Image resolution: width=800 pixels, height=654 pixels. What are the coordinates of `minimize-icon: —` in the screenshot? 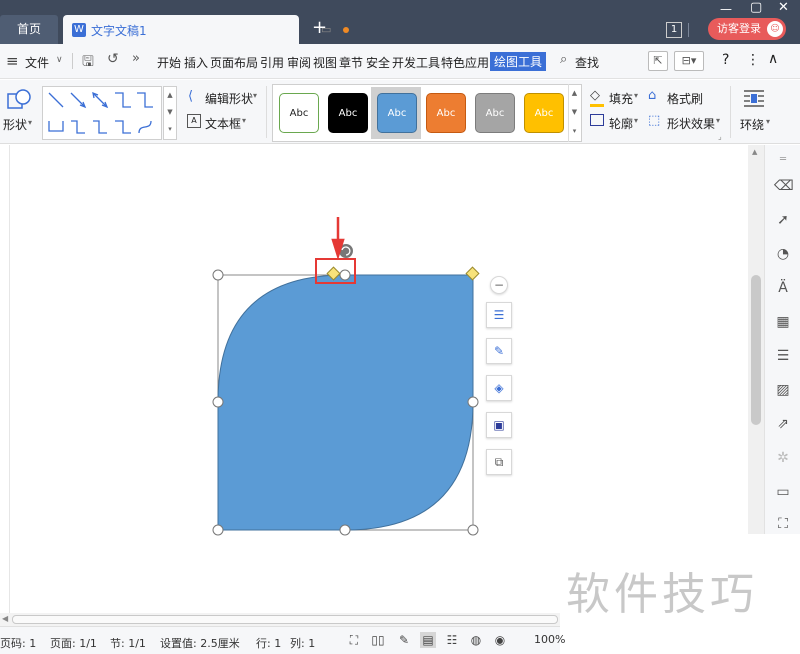 It's located at (726, 9).